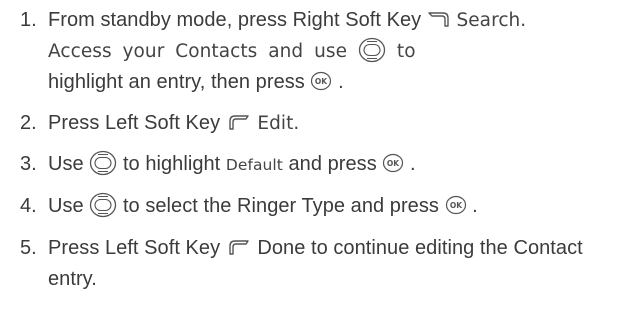  Describe the element at coordinates (28, 123) in the screenshot. I see `step-number: 2.` at that location.